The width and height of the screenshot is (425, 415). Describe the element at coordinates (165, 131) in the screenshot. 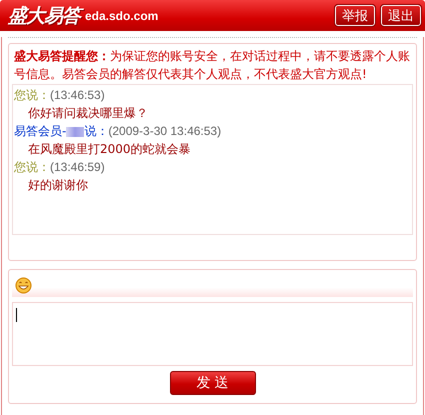

I see `message-time: (2009-3-30 13:46:53)` at that location.